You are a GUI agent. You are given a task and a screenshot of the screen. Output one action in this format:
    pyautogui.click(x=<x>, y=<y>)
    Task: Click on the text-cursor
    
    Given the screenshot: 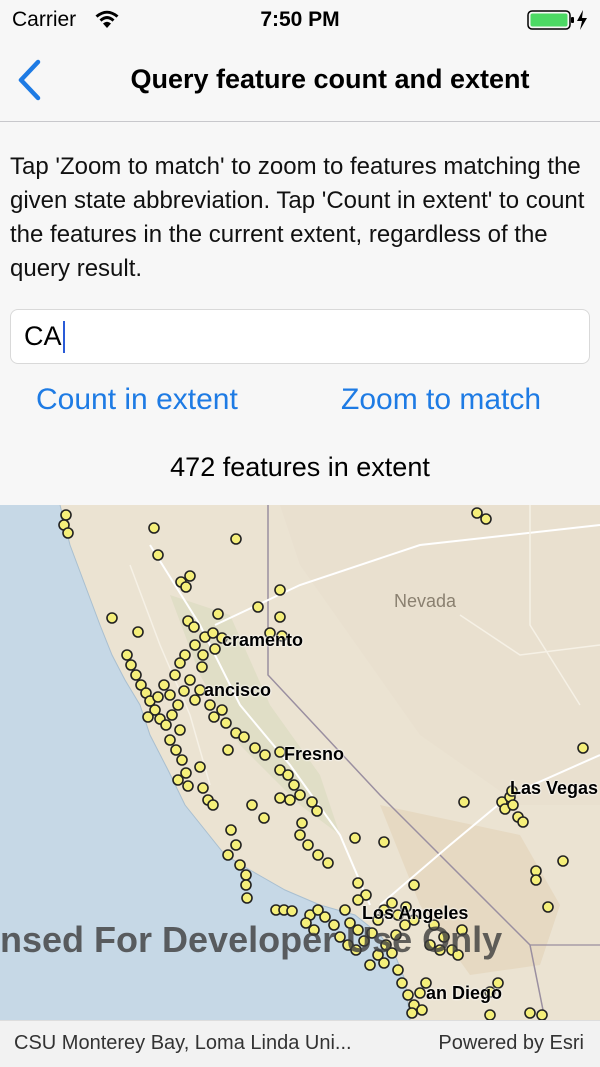 What is the action you would take?
    pyautogui.click(x=63, y=336)
    